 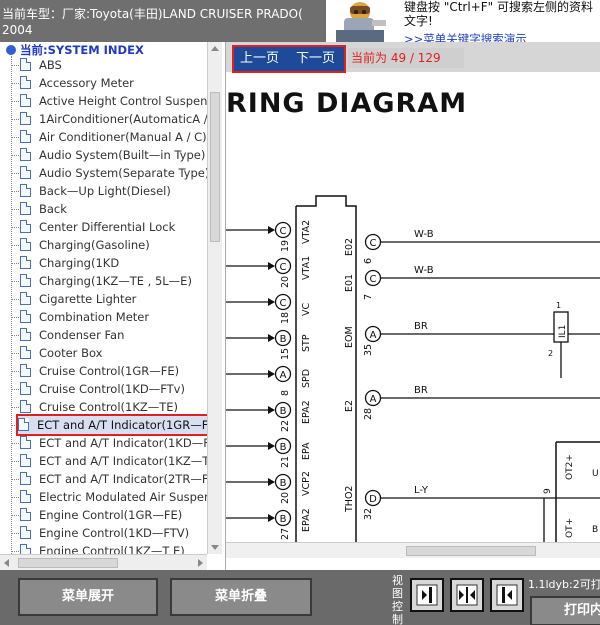 I want to click on tree-item: Cruise Control(1KD—FTv), so click(x=115, y=389).